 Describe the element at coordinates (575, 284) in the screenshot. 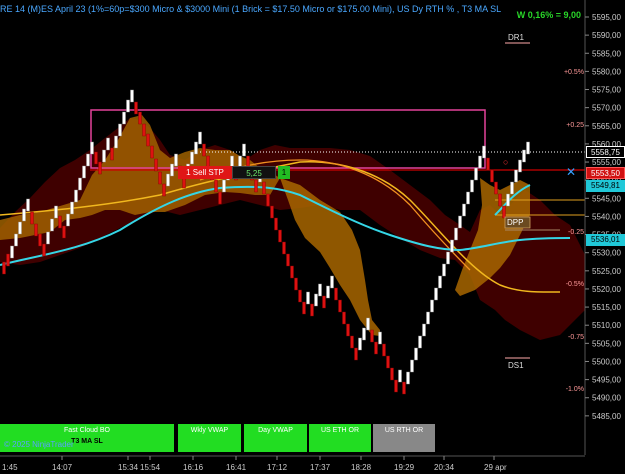

I see `percent-label: -0.5%` at that location.